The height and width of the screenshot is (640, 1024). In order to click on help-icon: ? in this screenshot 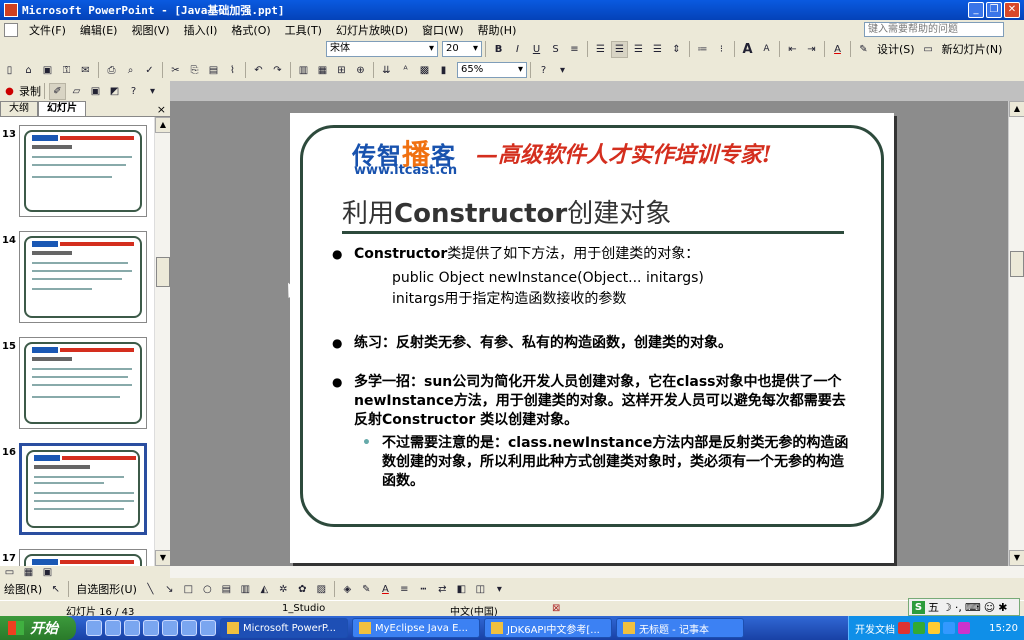, I will do `click(543, 70)`.